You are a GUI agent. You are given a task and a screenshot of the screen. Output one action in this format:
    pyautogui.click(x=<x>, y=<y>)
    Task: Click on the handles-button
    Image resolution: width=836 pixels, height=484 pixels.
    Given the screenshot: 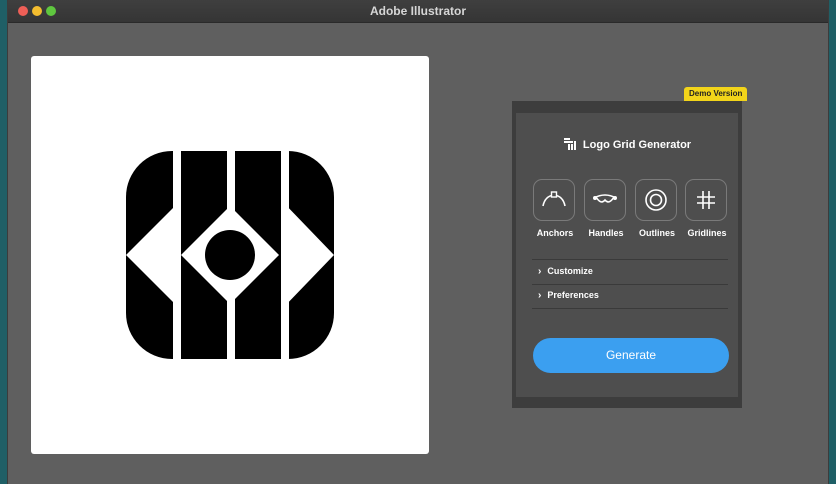 What is the action you would take?
    pyautogui.click(x=605, y=200)
    